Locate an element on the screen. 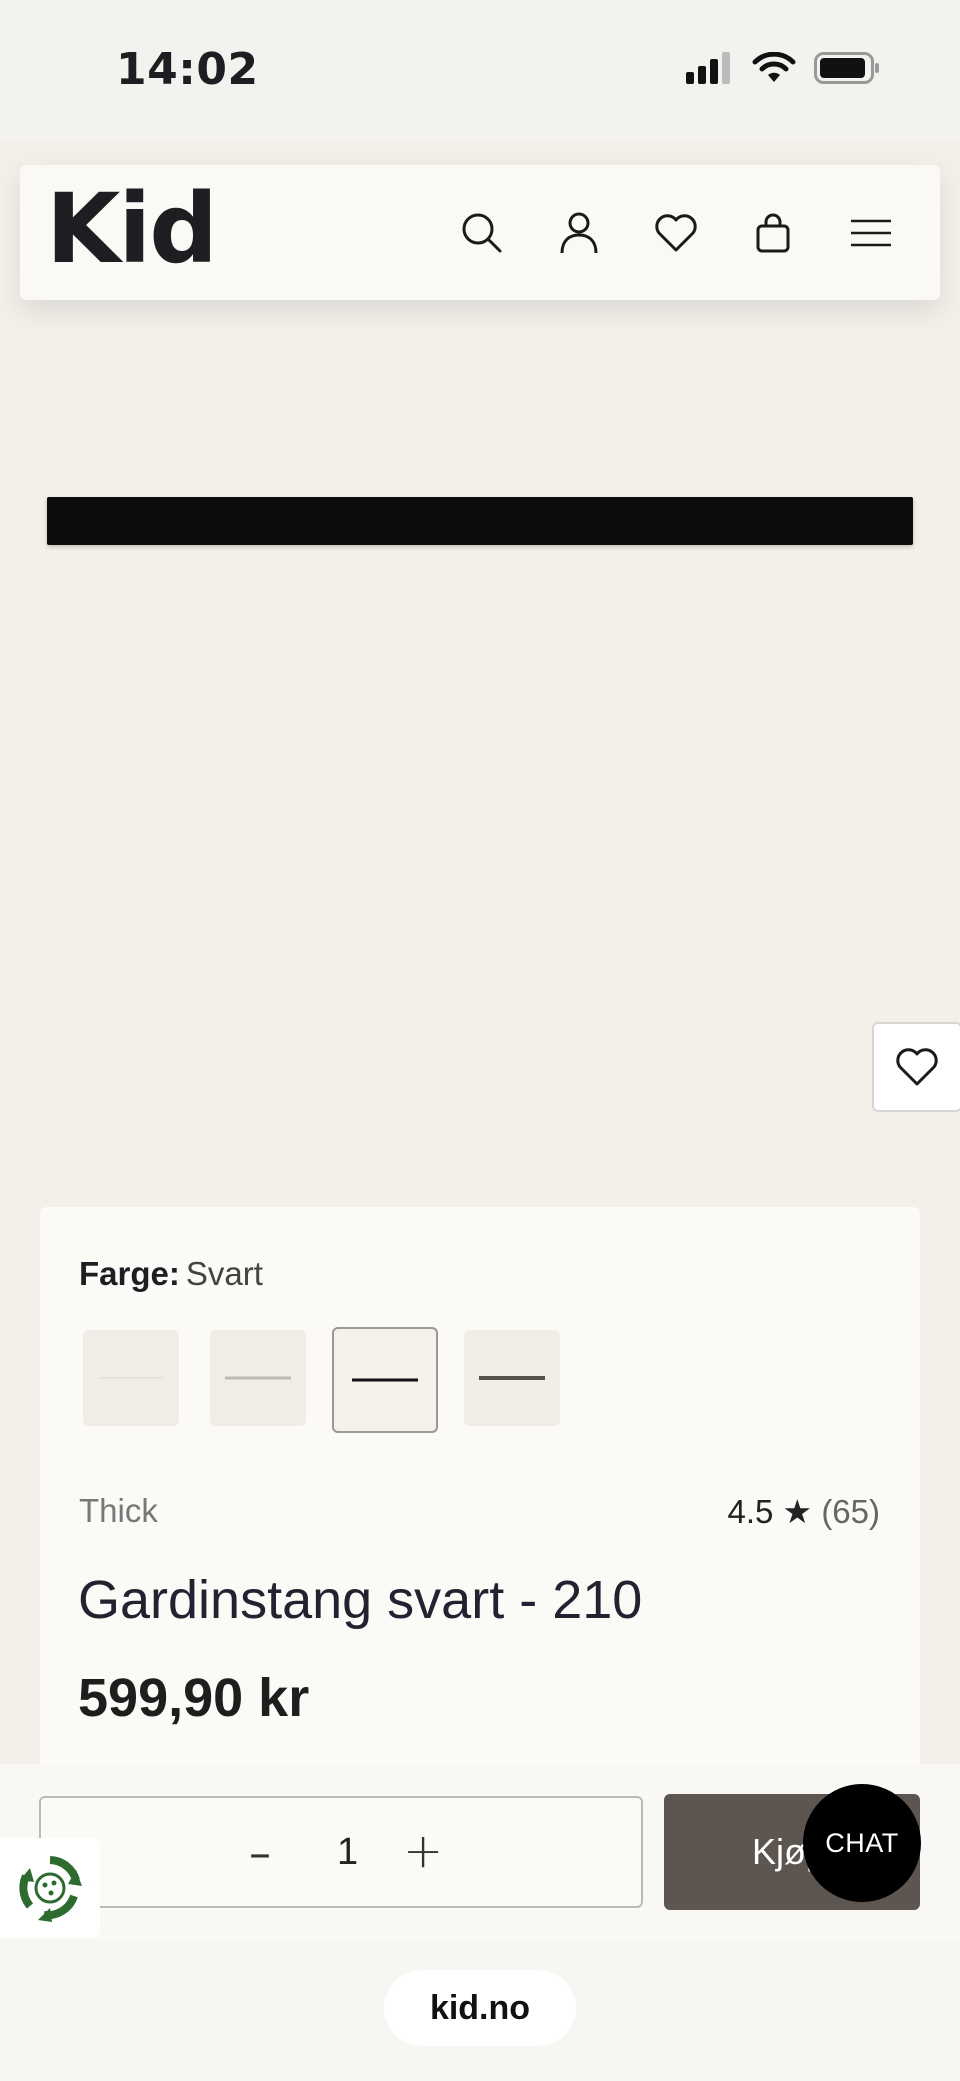 Image resolution: width=960 pixels, height=2081 pixels. battery-icon is located at coordinates (846, 68).